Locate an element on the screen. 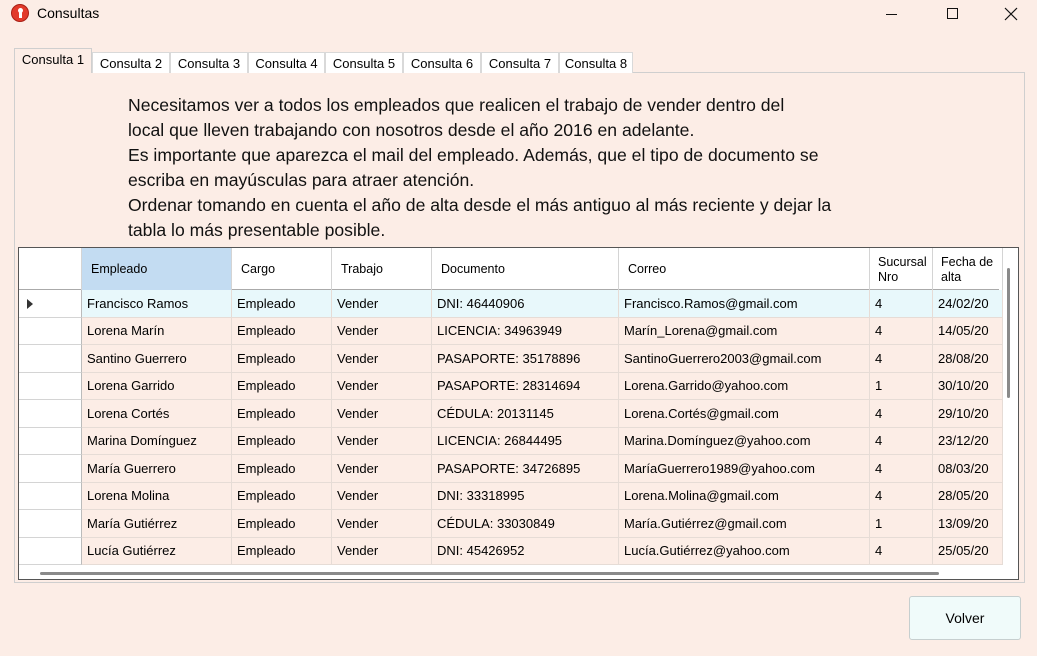 Image resolution: width=1037 pixels, height=656 pixels. tab-consulta-8: Consulta 8 is located at coordinates (596, 62).